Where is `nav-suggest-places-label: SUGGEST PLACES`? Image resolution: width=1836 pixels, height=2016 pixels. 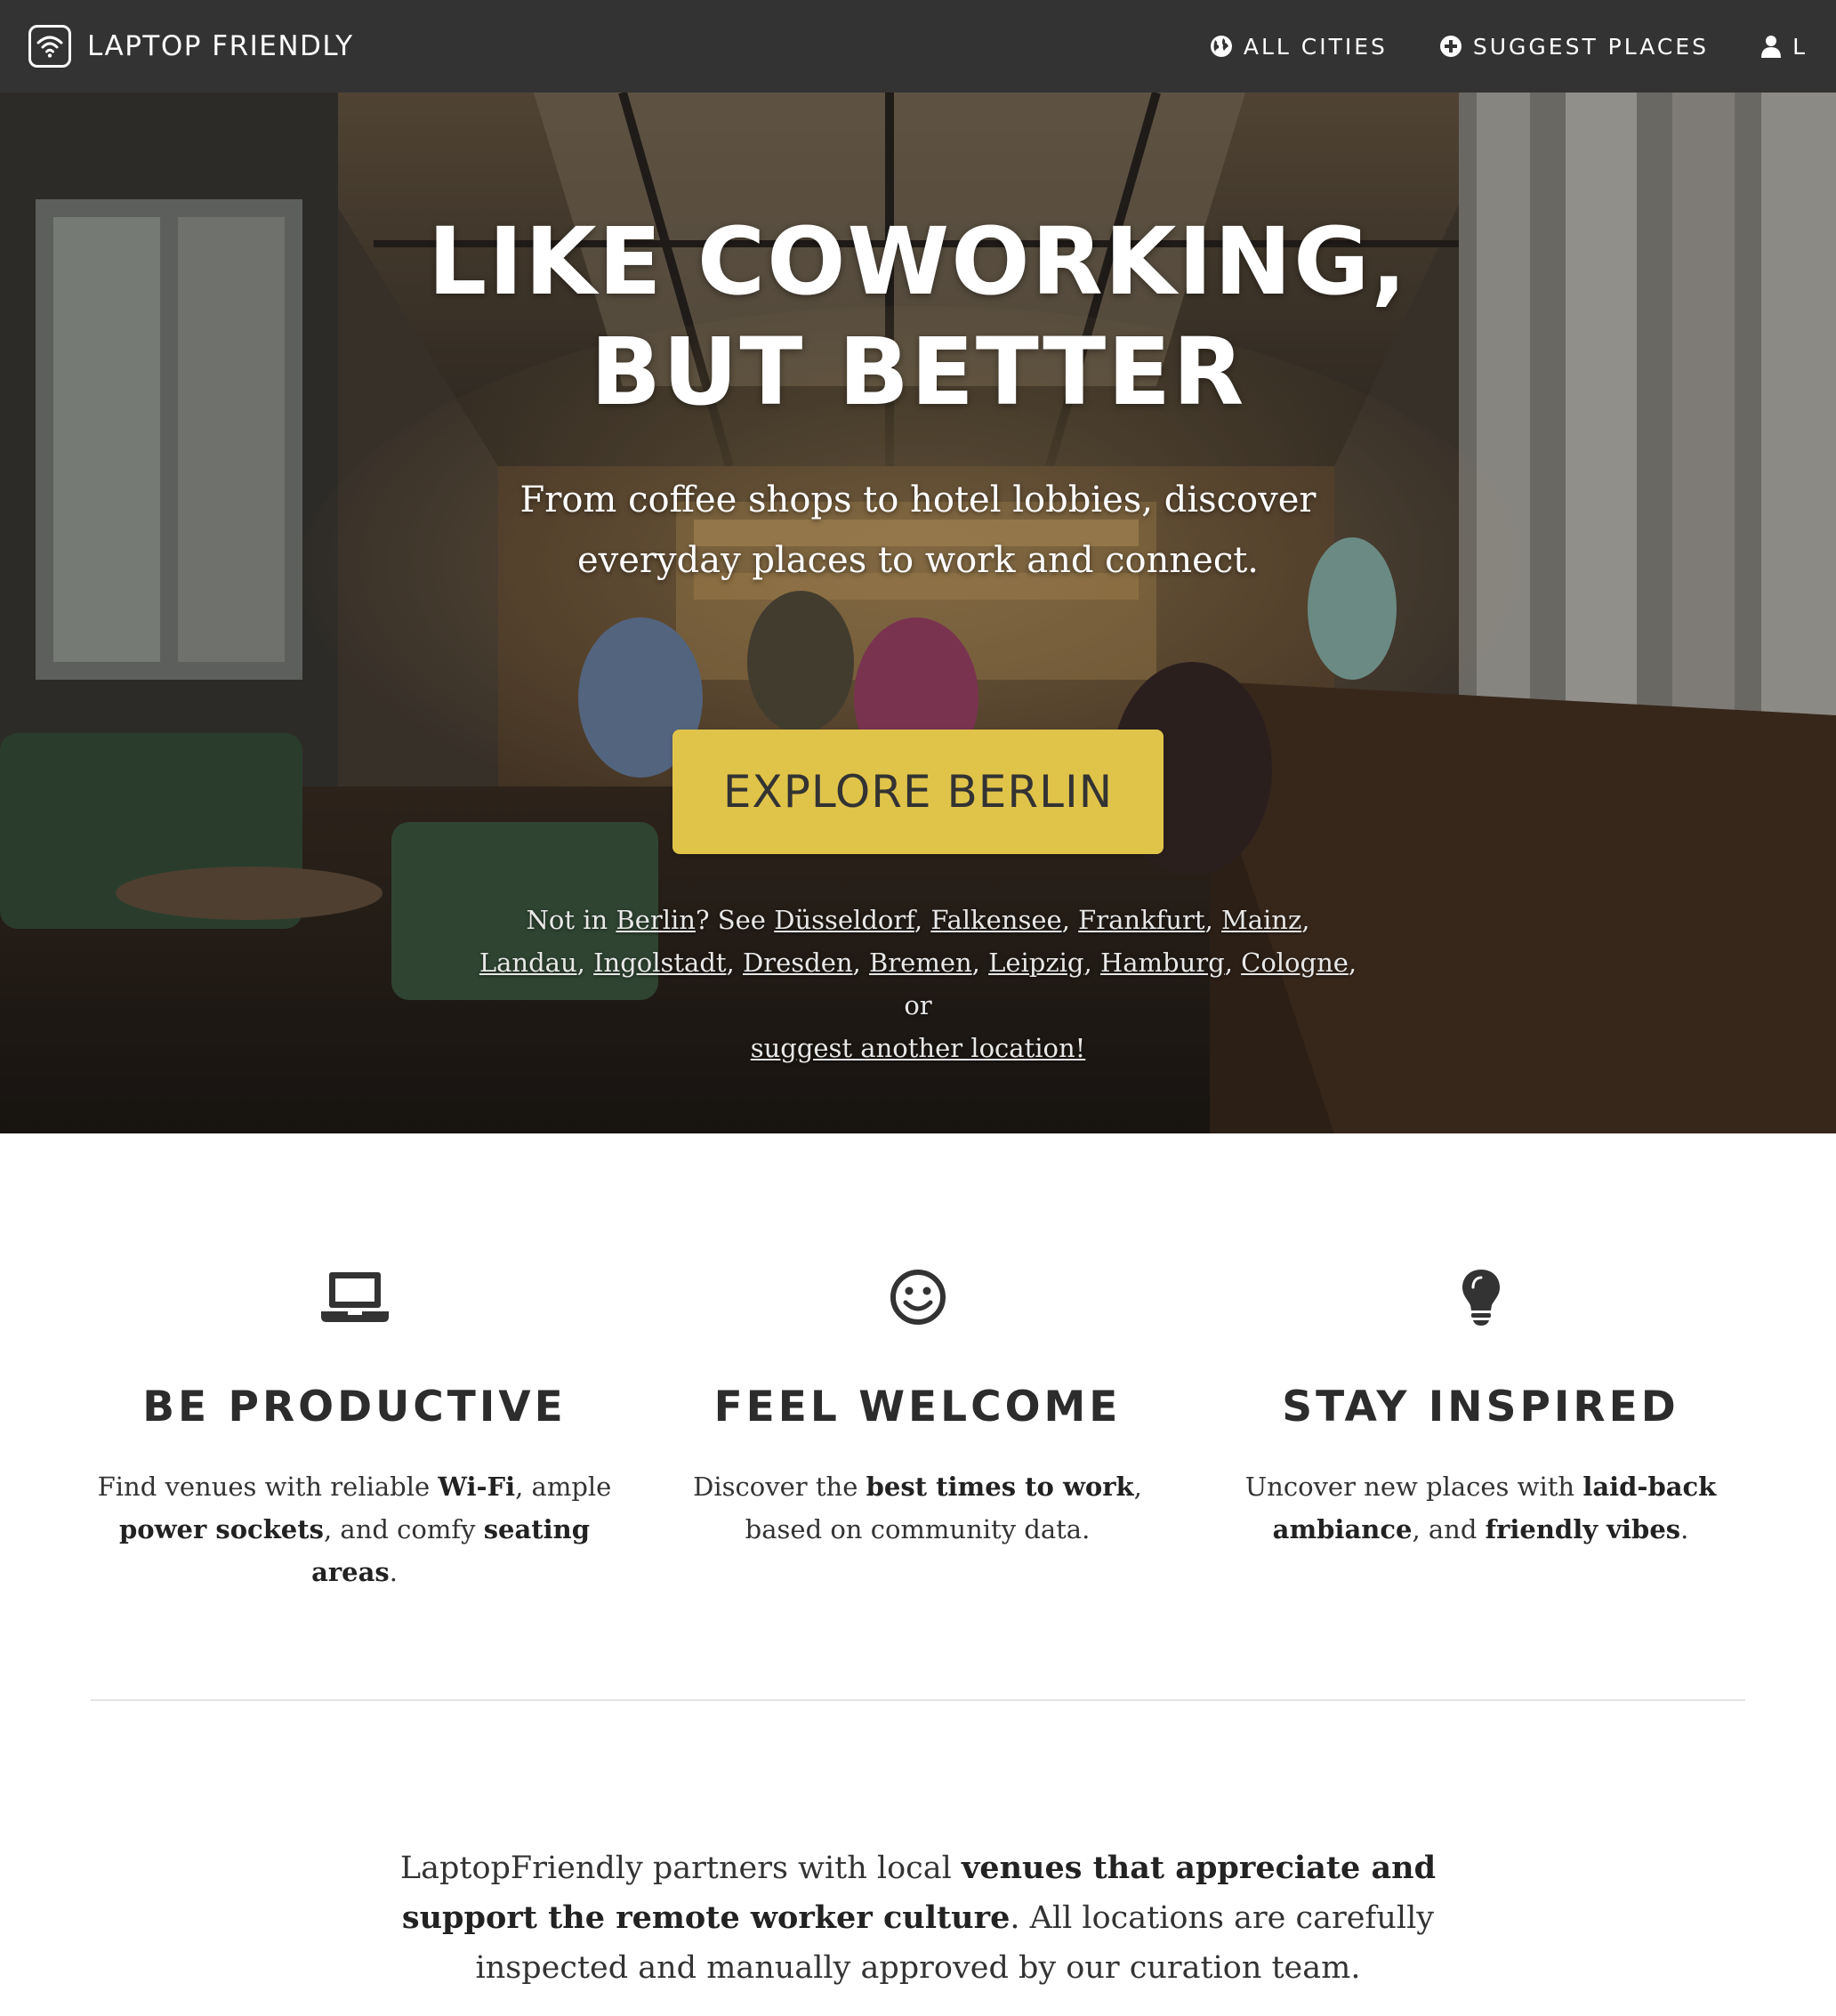 nav-suggest-places-label: SUGGEST PLACES is located at coordinates (1591, 46).